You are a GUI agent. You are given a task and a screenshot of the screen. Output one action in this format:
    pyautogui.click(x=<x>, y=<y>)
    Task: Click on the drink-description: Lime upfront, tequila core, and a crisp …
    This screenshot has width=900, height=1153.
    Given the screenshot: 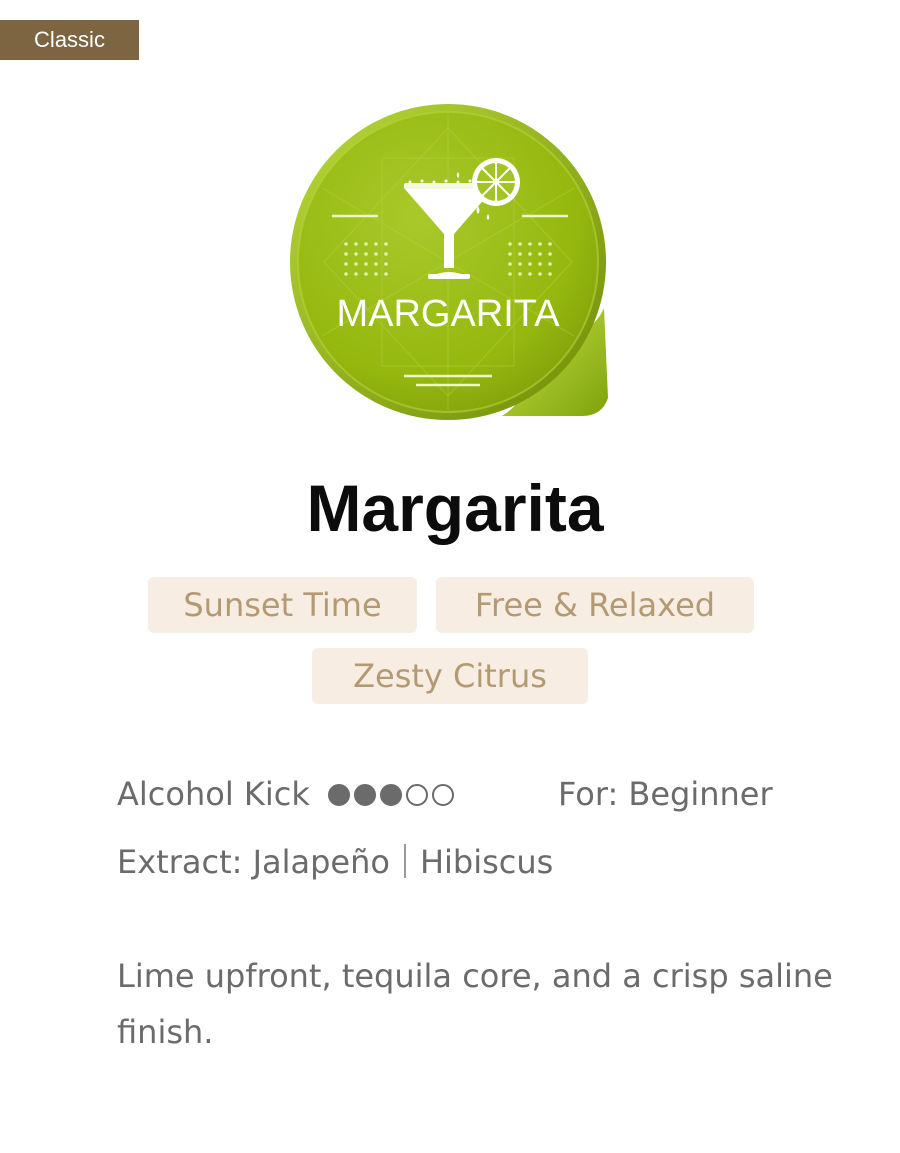 What is the action you would take?
    pyautogui.click(x=475, y=1004)
    